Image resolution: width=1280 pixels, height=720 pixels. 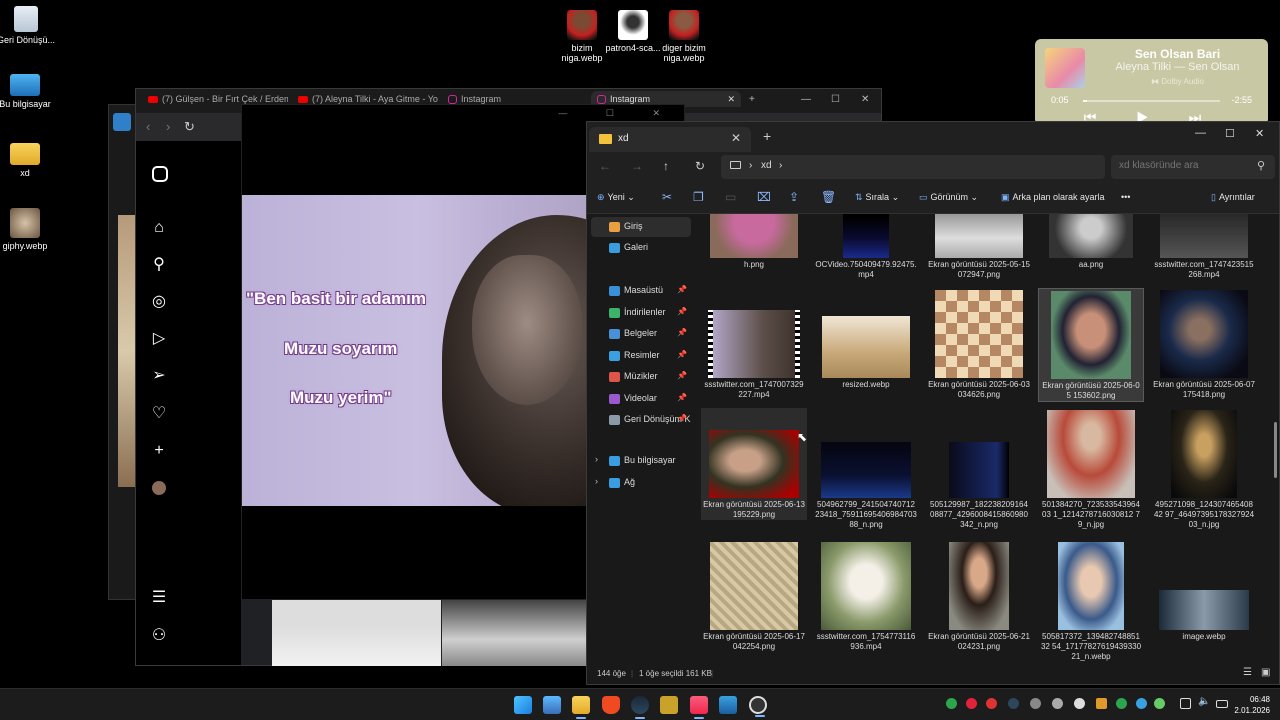 I want to click on profile-avatar, so click(x=159, y=488).